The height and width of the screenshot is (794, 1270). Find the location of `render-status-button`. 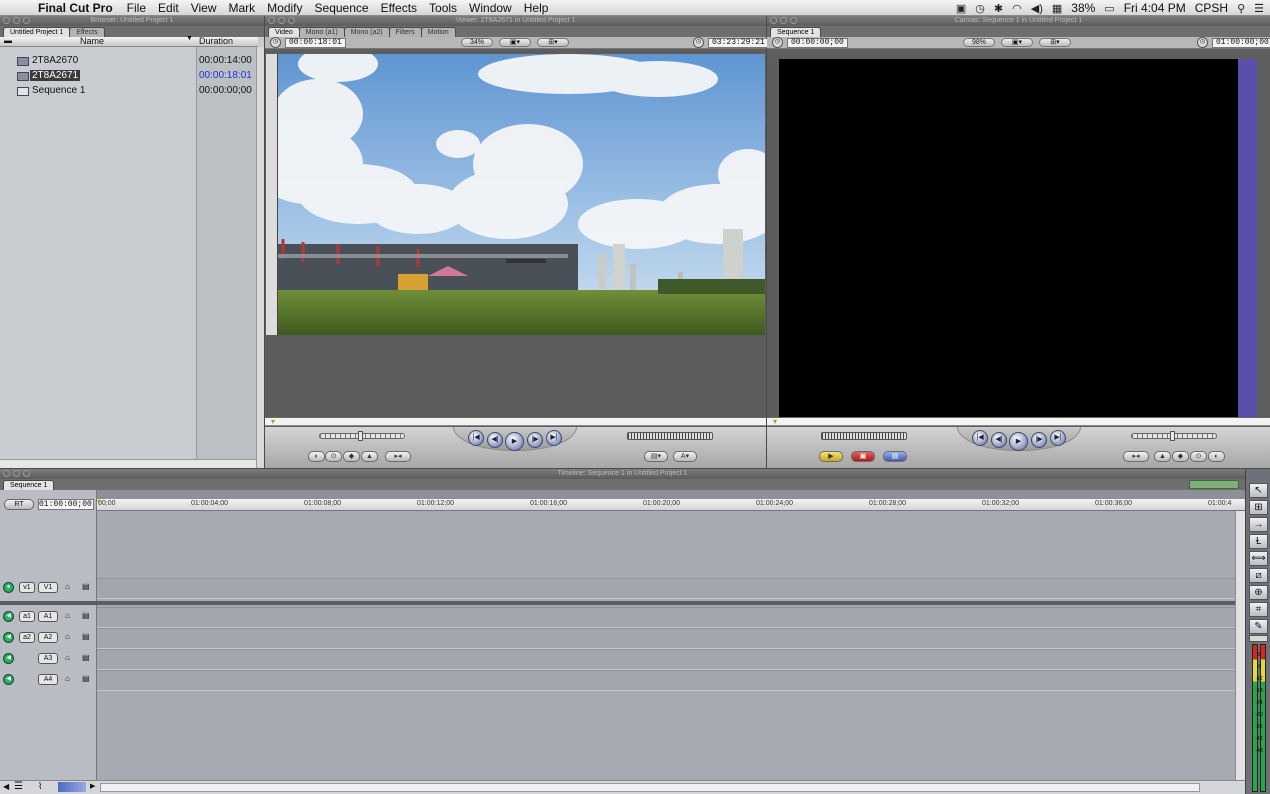

render-status-button is located at coordinates (1214, 484).